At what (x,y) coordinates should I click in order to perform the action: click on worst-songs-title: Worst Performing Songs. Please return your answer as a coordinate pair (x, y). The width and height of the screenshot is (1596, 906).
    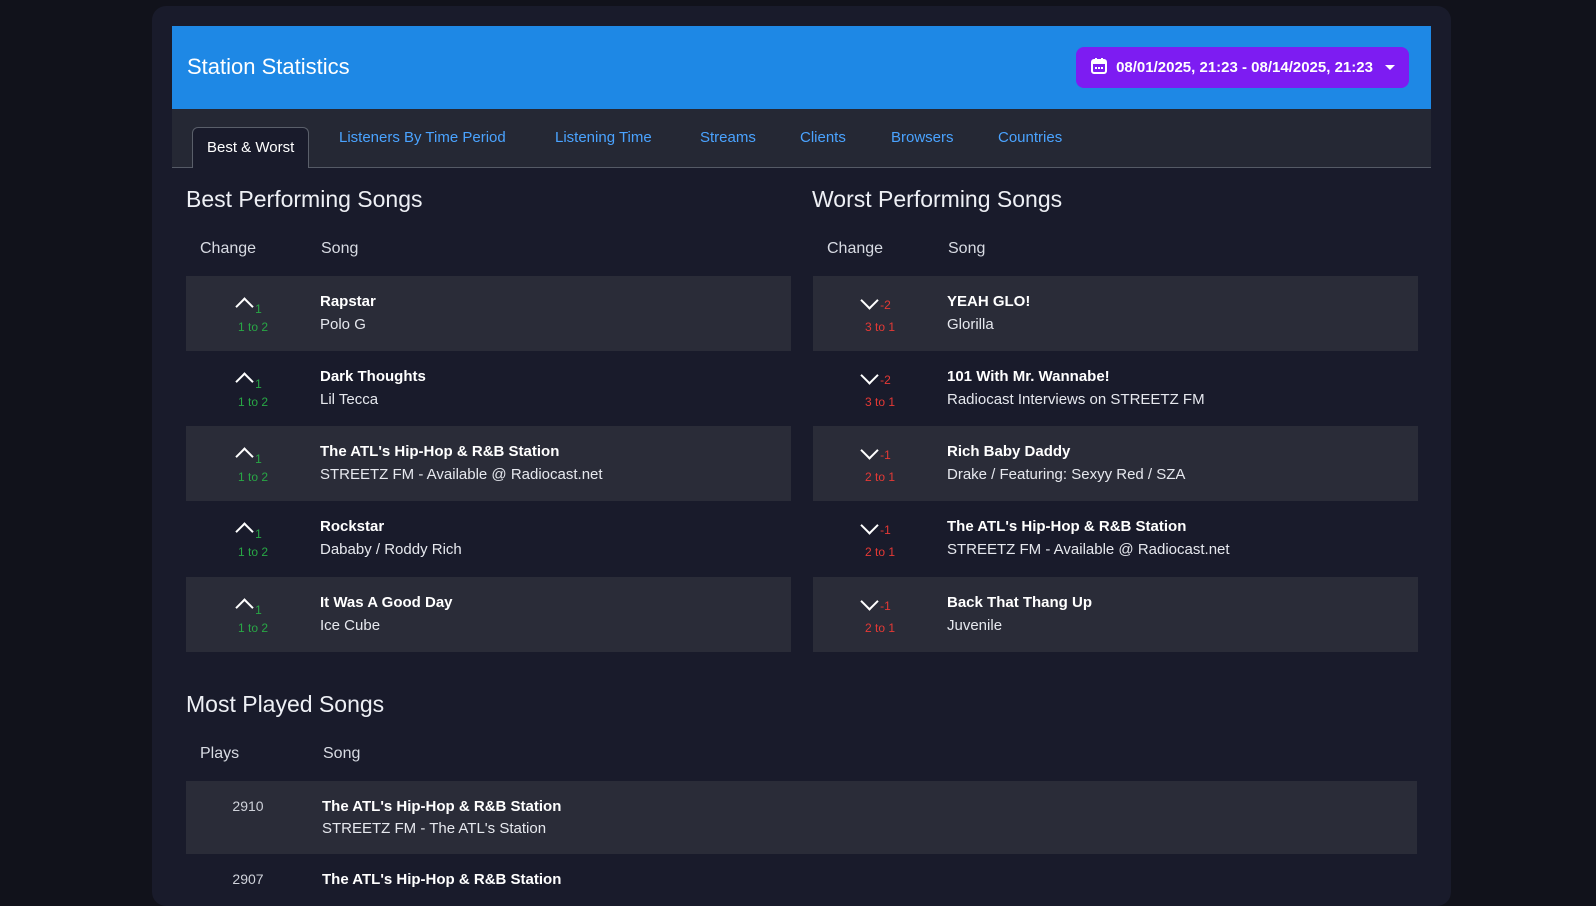
    Looking at the image, I should click on (937, 199).